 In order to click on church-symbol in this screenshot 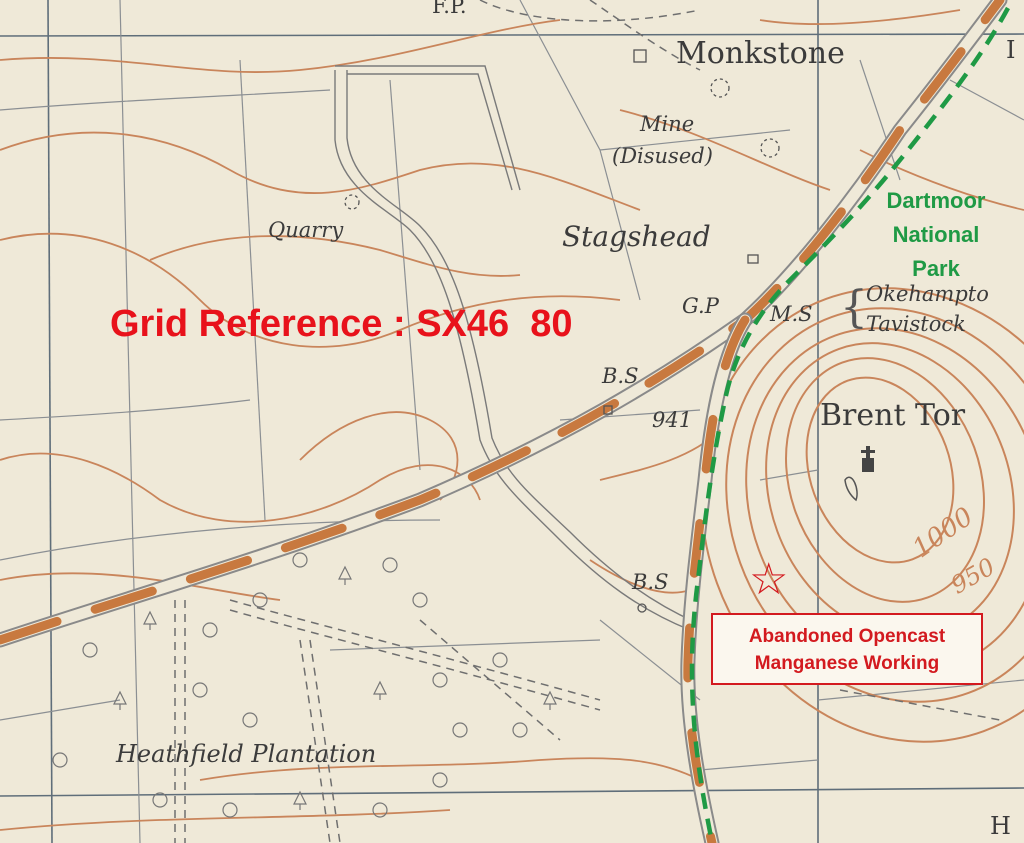, I will do `click(868, 459)`.